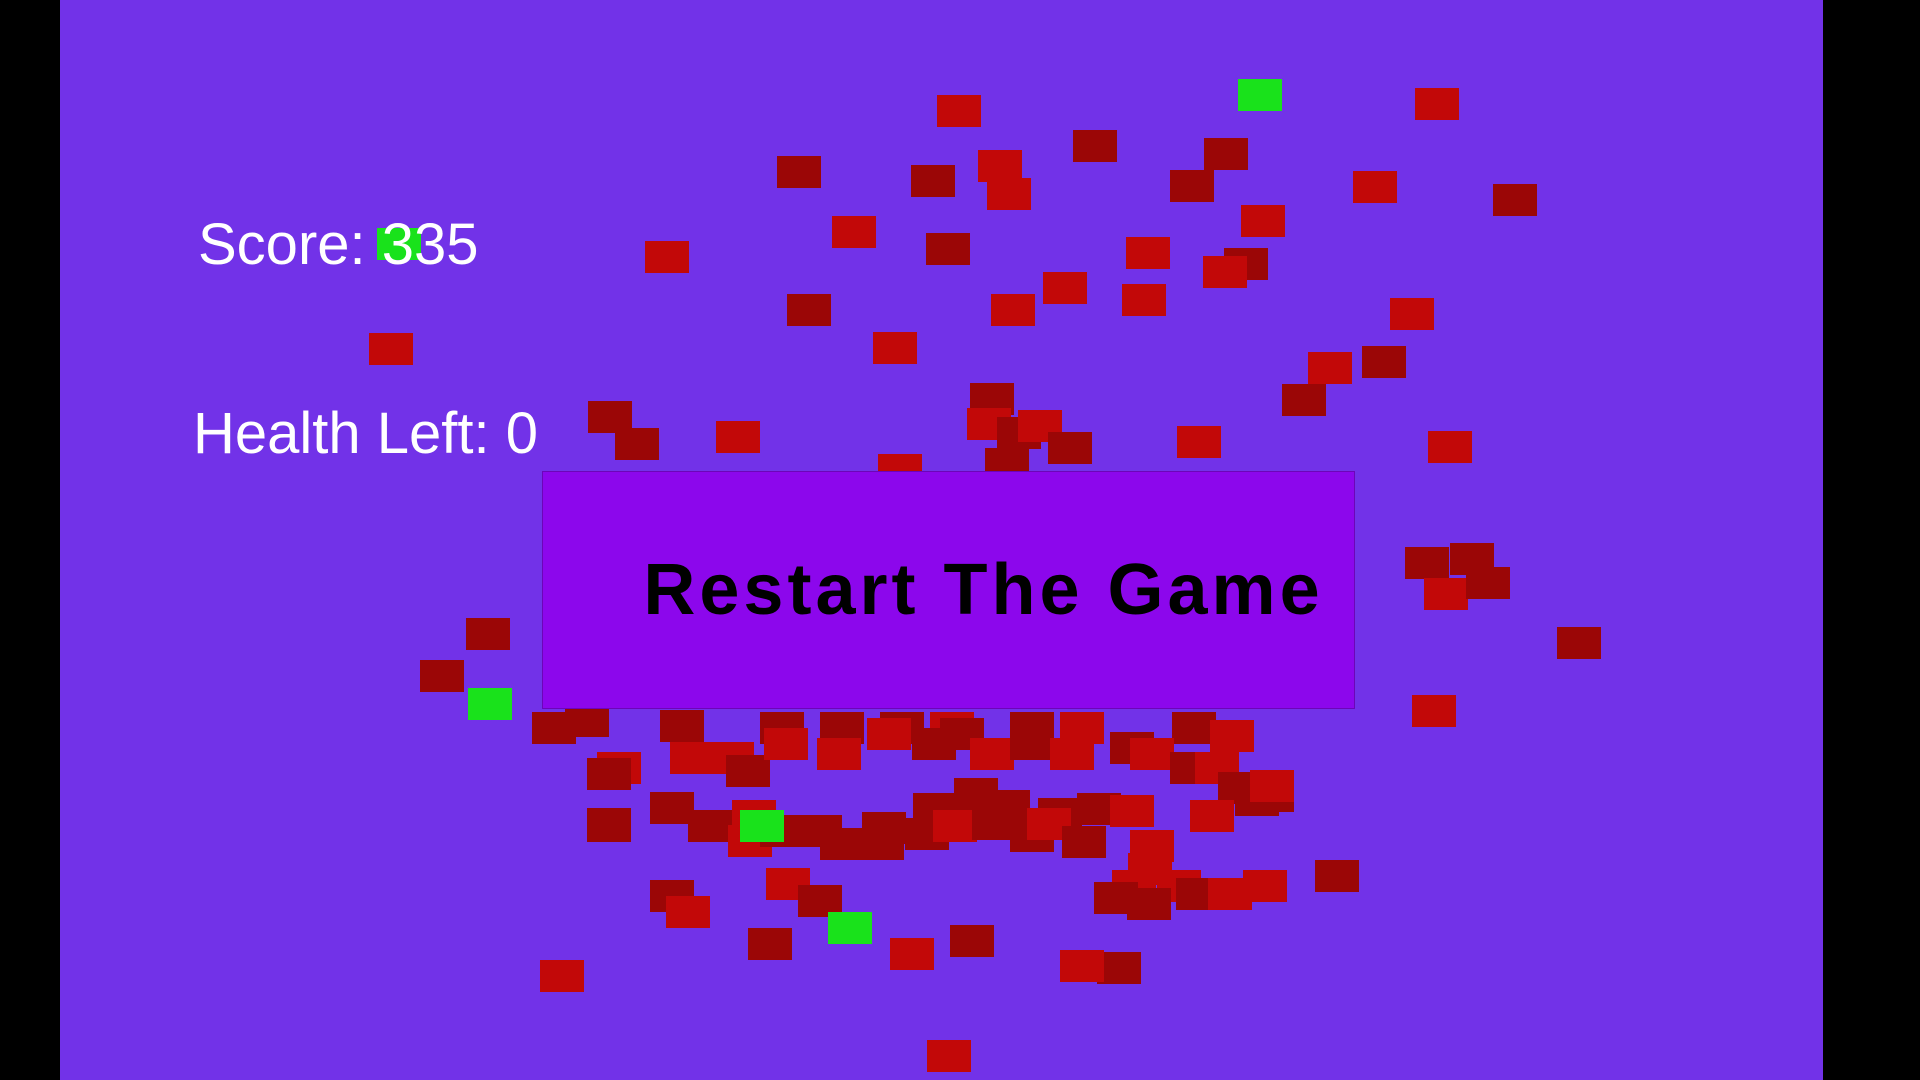  I want to click on restart-game-button: Restart The Game, so click(948, 590).